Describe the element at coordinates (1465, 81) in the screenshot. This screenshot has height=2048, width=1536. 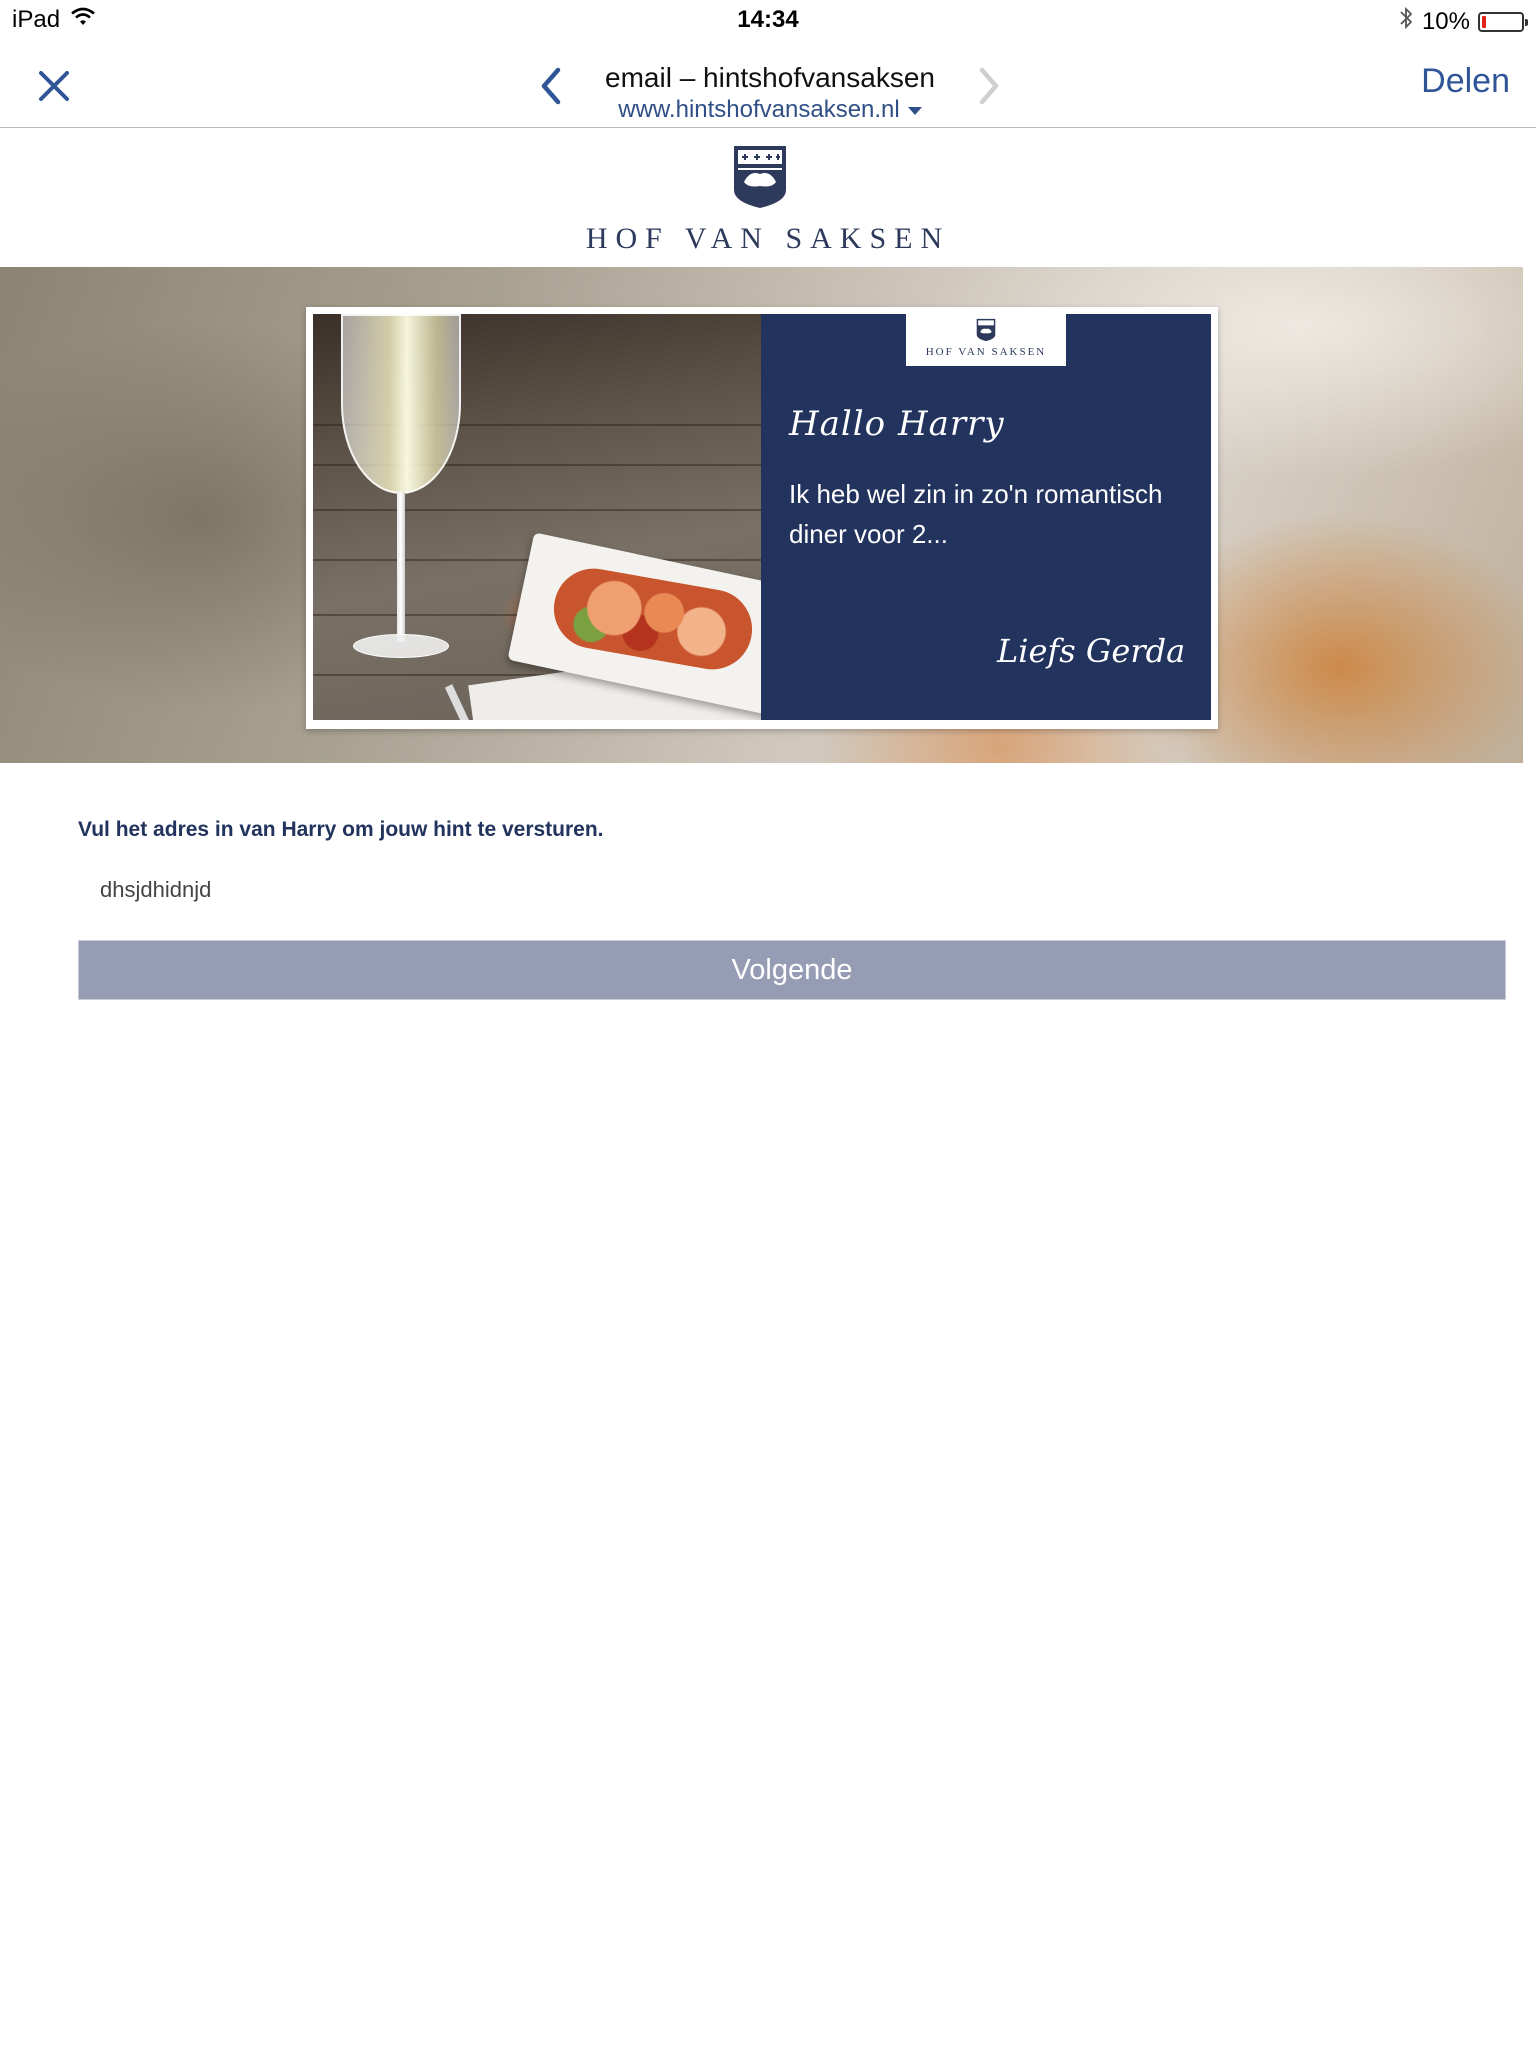
I see `share-button: Delen` at that location.